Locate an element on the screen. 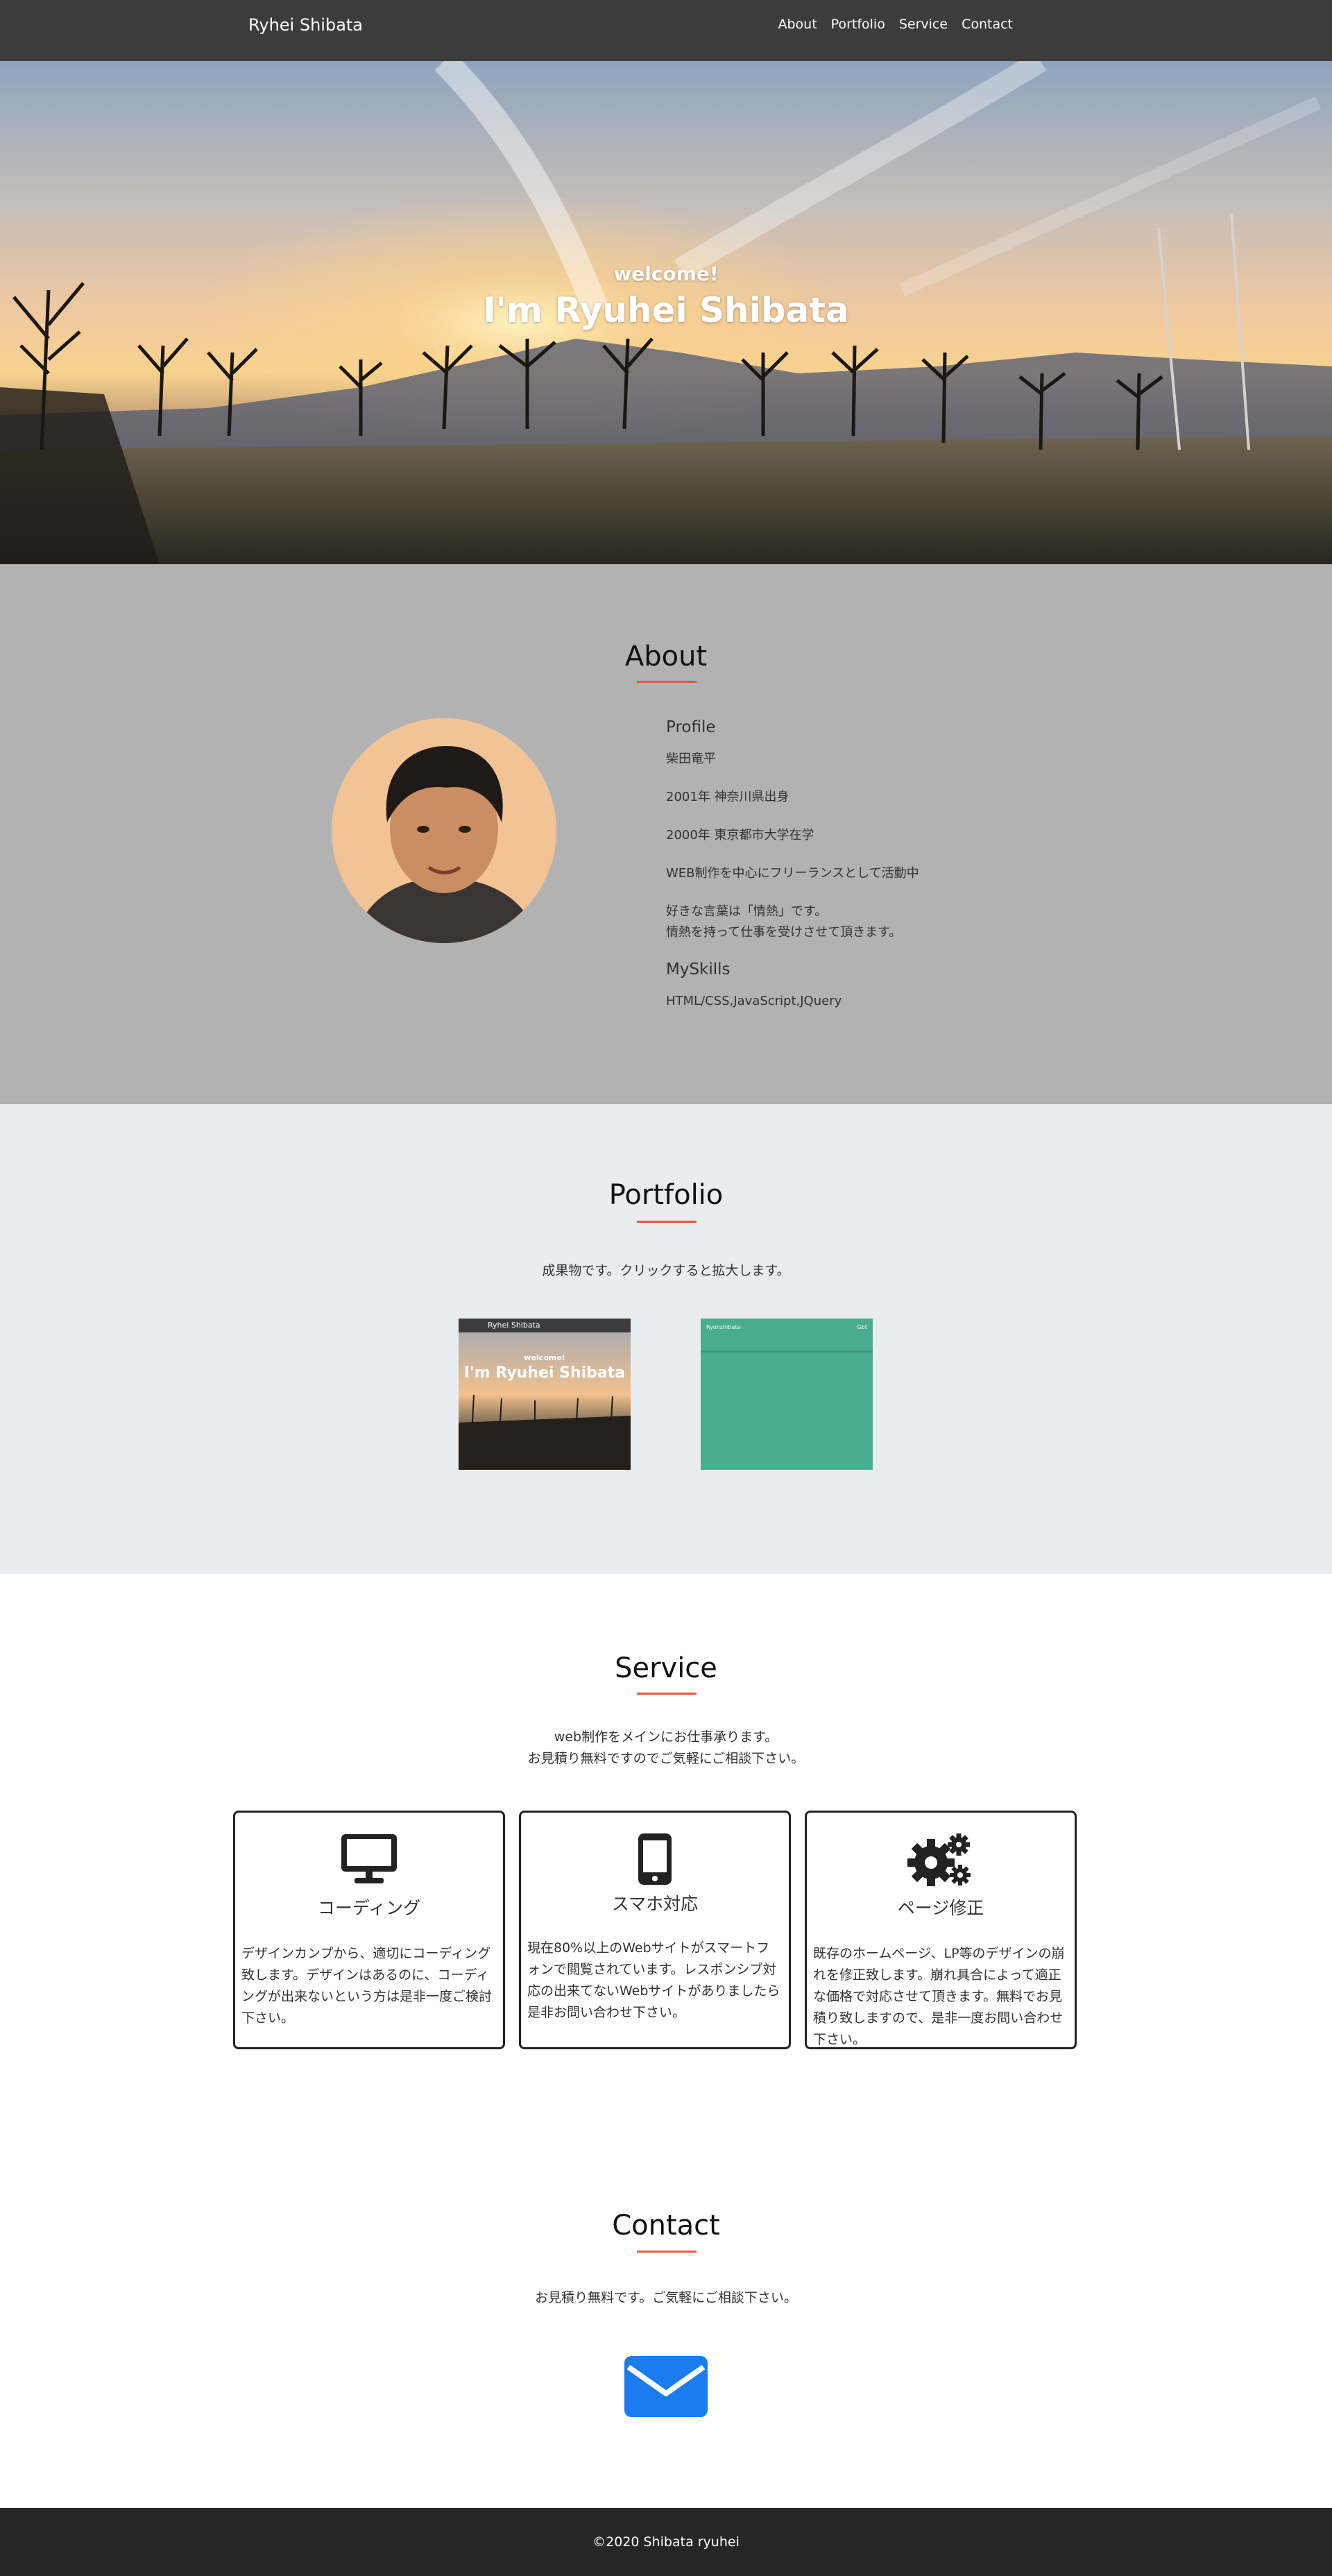 Image resolution: width=1332 pixels, height=2576 pixels. avatar is located at coordinates (444, 831).